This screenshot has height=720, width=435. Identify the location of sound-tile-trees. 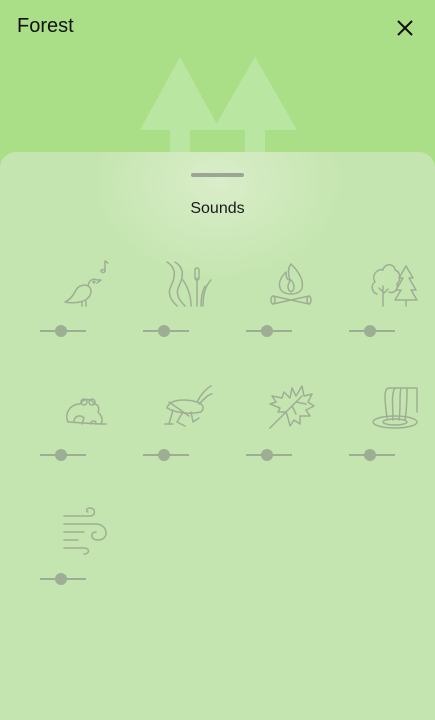
(389, 308).